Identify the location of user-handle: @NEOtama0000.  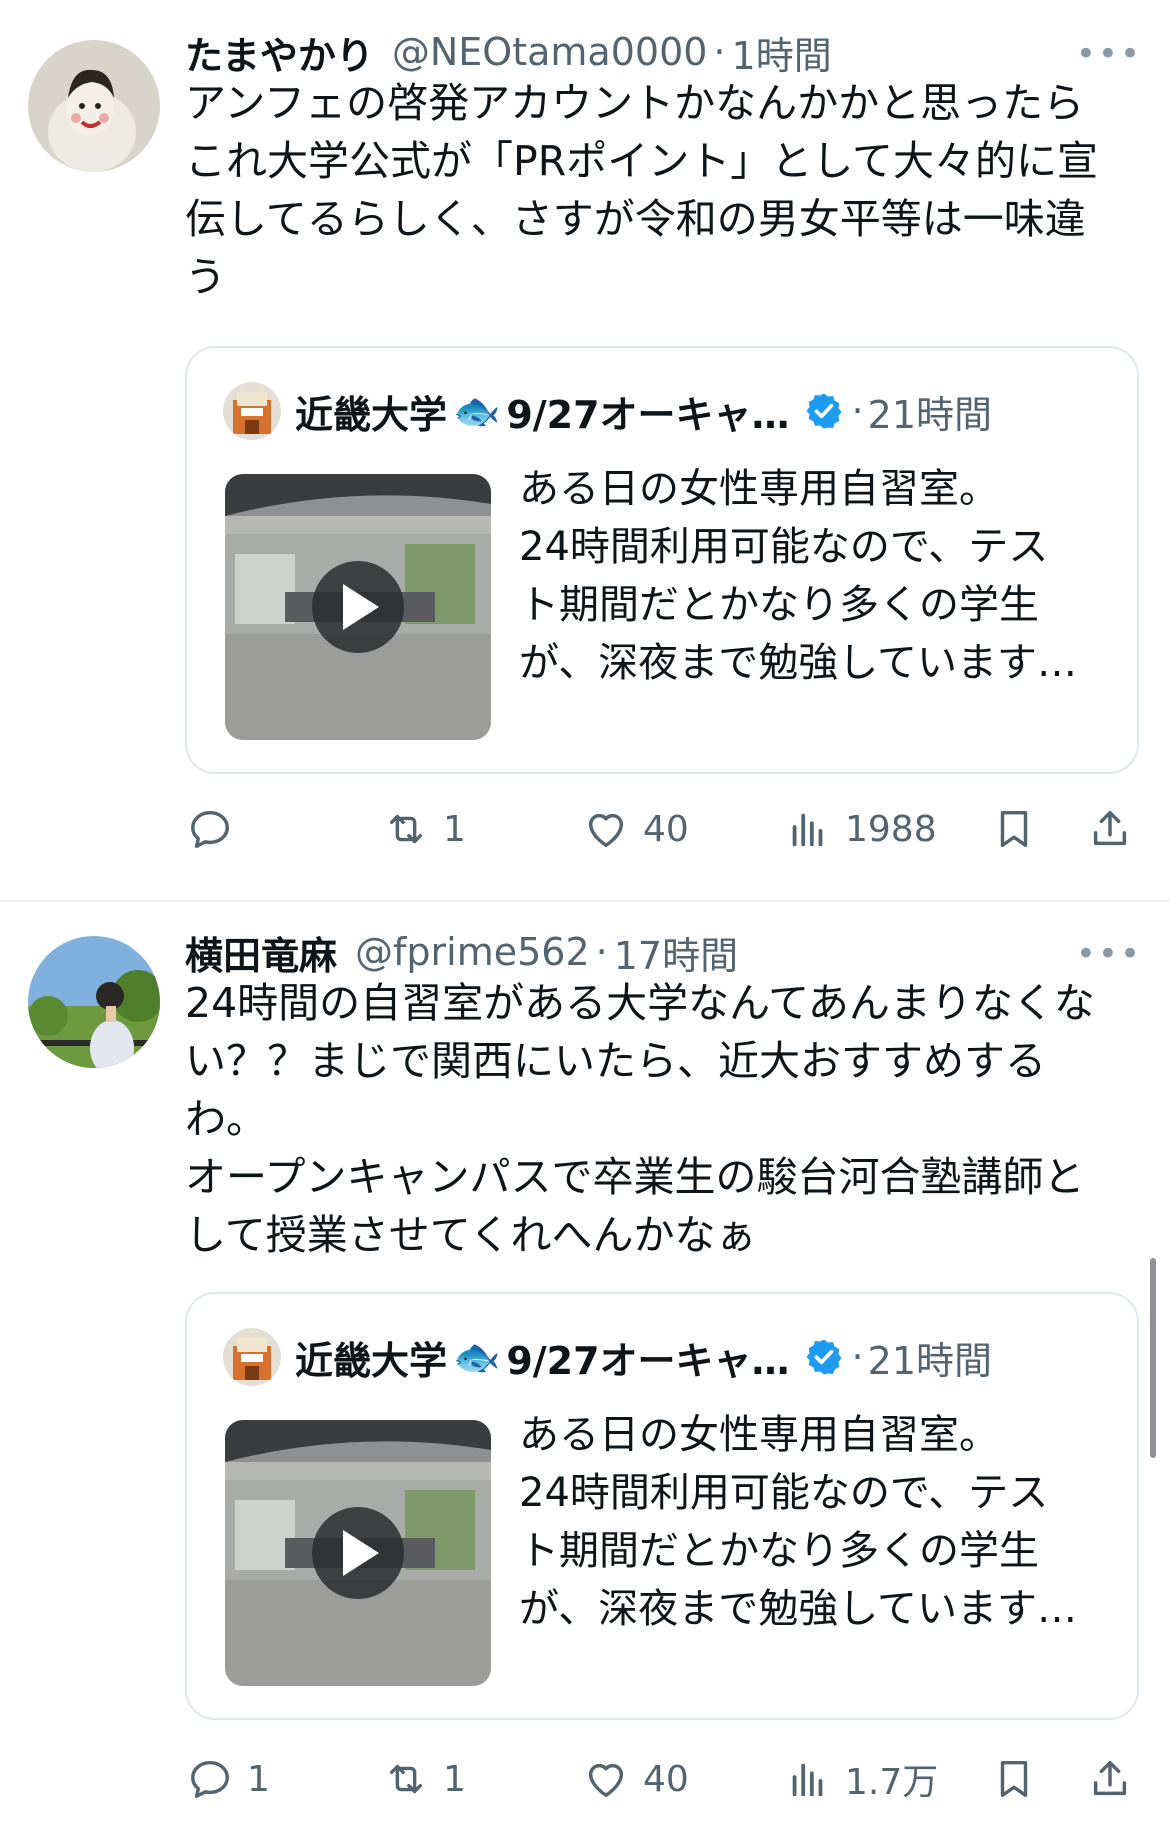
(550, 52).